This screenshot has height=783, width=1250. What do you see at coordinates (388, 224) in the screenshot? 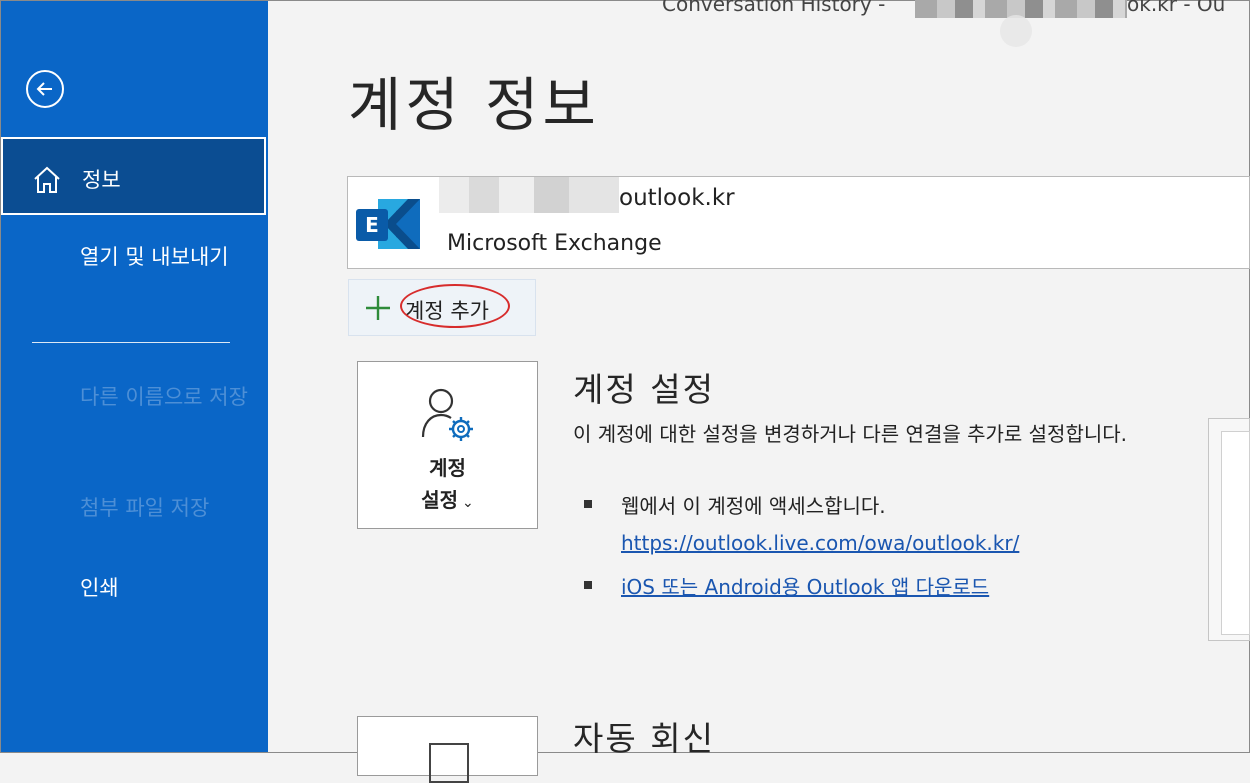
I see `exchange-icon: E` at bounding box center [388, 224].